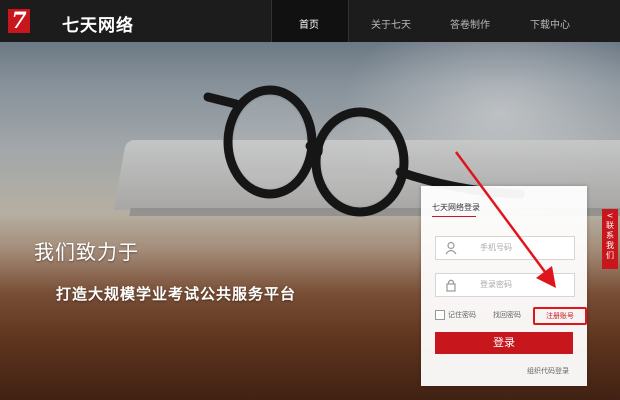 The image size is (620, 400). I want to click on hero-slogan-line1: 我们致力于, so click(86, 252).